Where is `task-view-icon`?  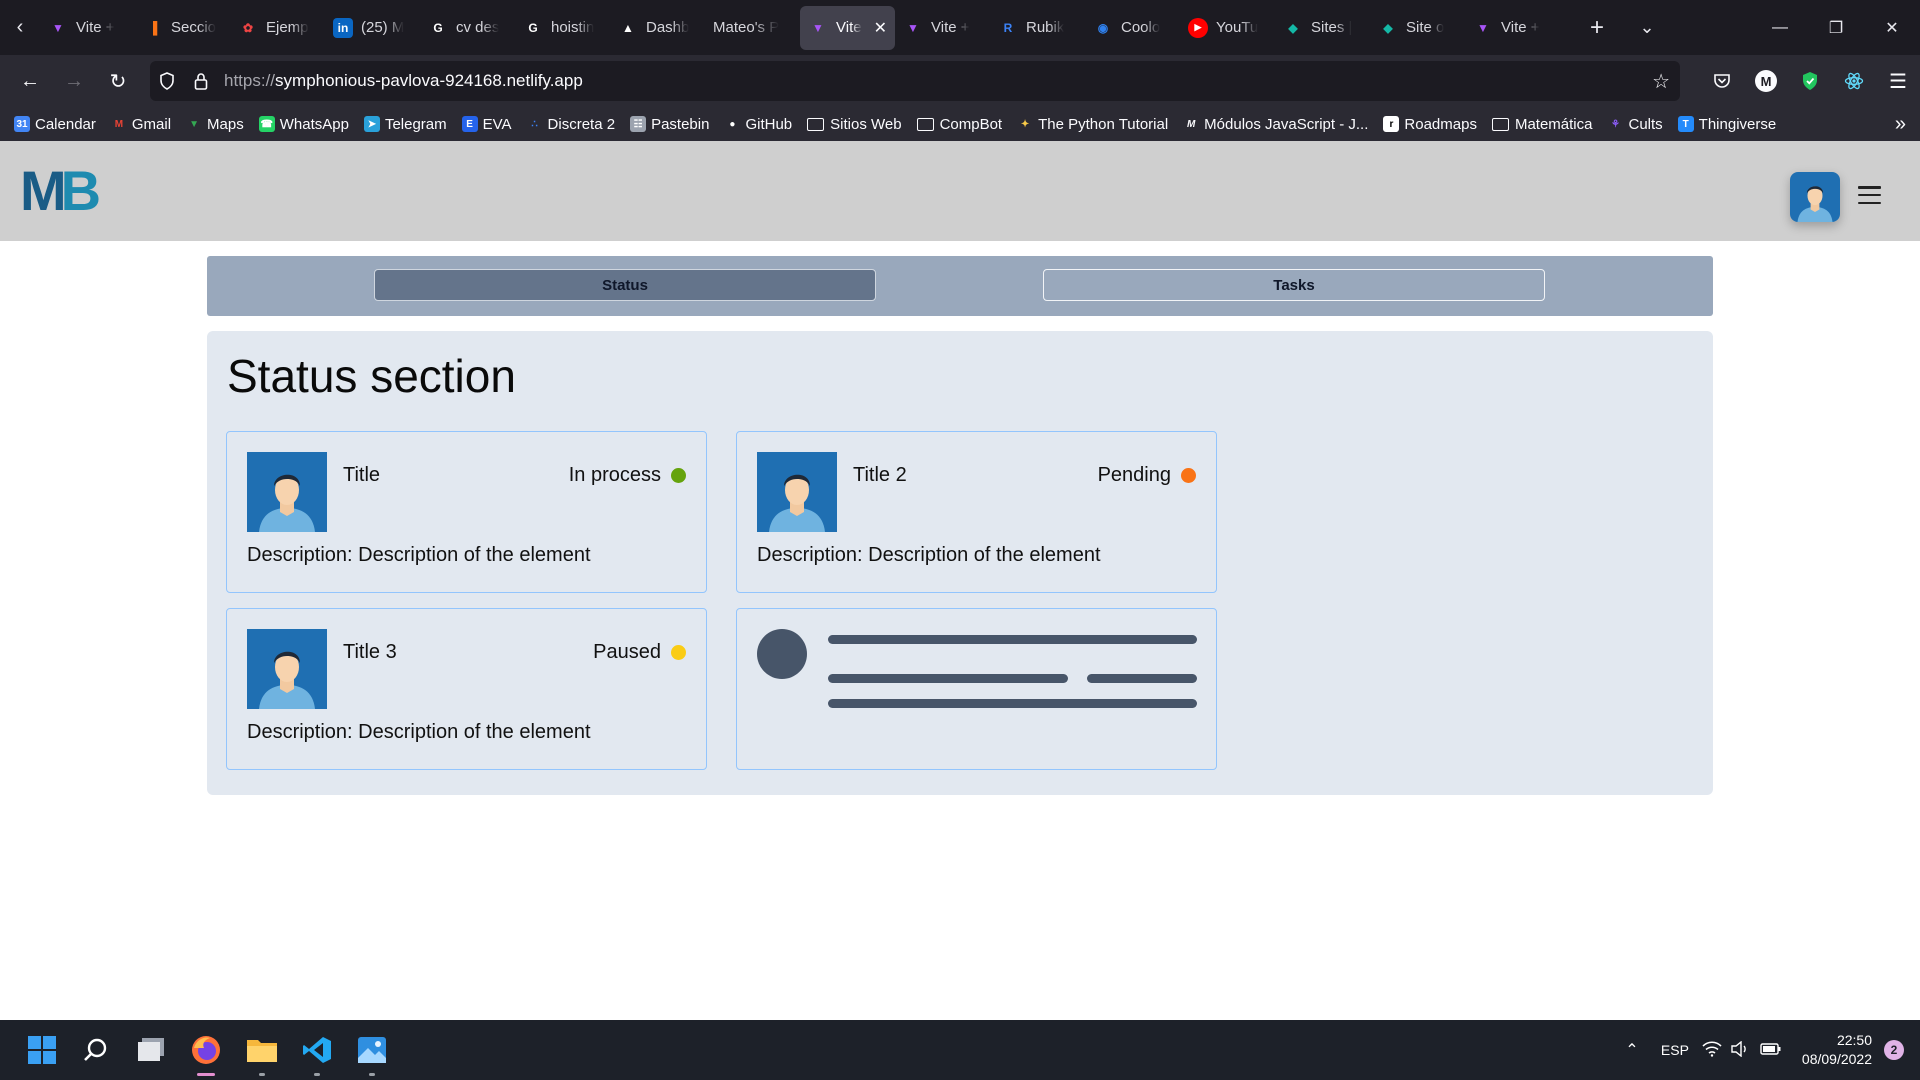
task-view-icon is located at coordinates (152, 1050).